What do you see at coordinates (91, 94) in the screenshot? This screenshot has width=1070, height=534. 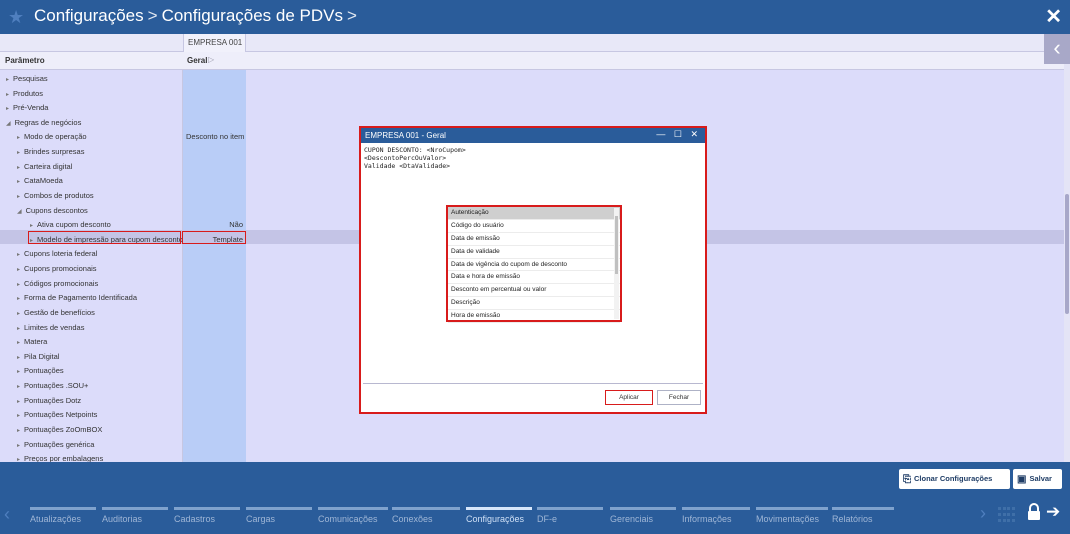 I see `tree-item: ▸ Produtos` at bounding box center [91, 94].